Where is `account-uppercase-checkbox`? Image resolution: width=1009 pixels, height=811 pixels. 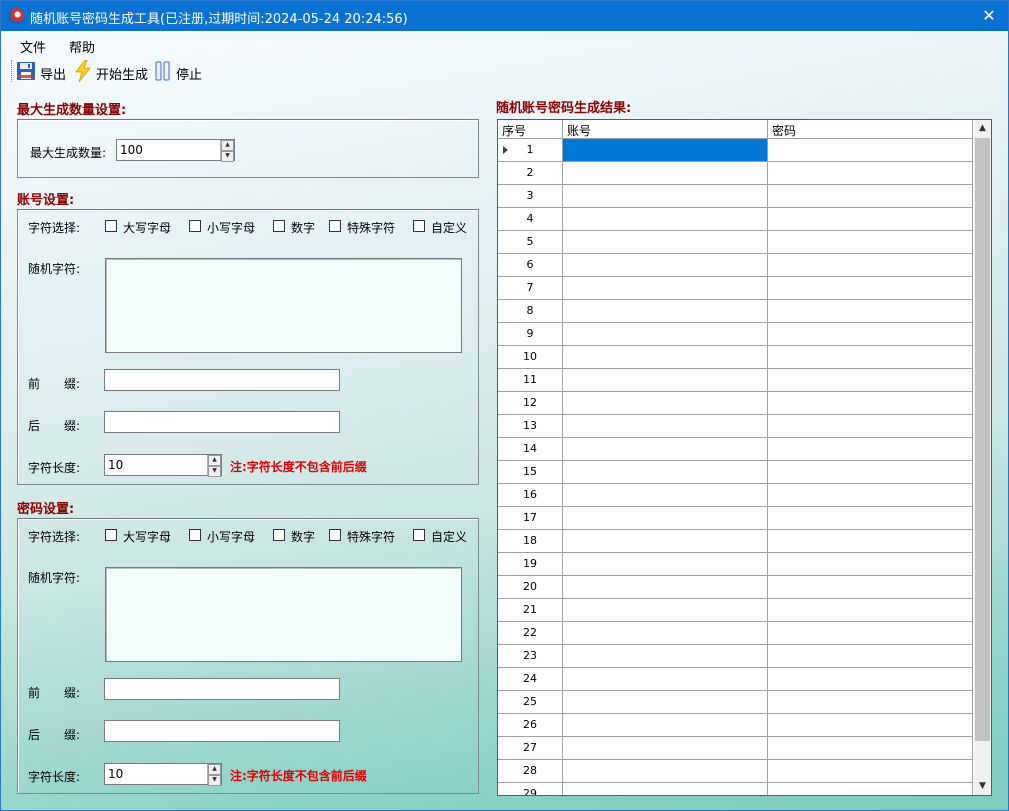 account-uppercase-checkbox is located at coordinates (111, 226).